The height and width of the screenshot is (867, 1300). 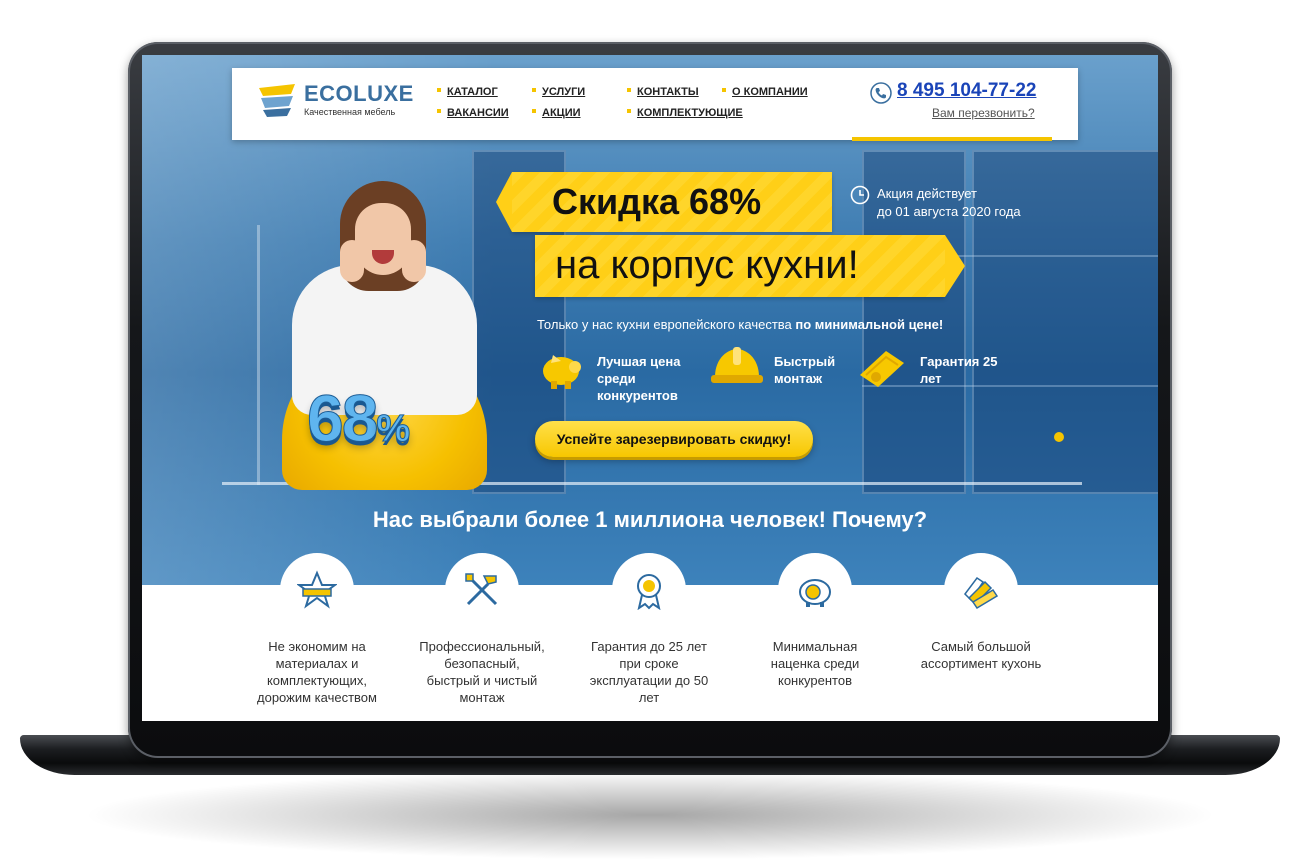 What do you see at coordinates (258, 355) in the screenshot?
I see `floor-lamp` at bounding box center [258, 355].